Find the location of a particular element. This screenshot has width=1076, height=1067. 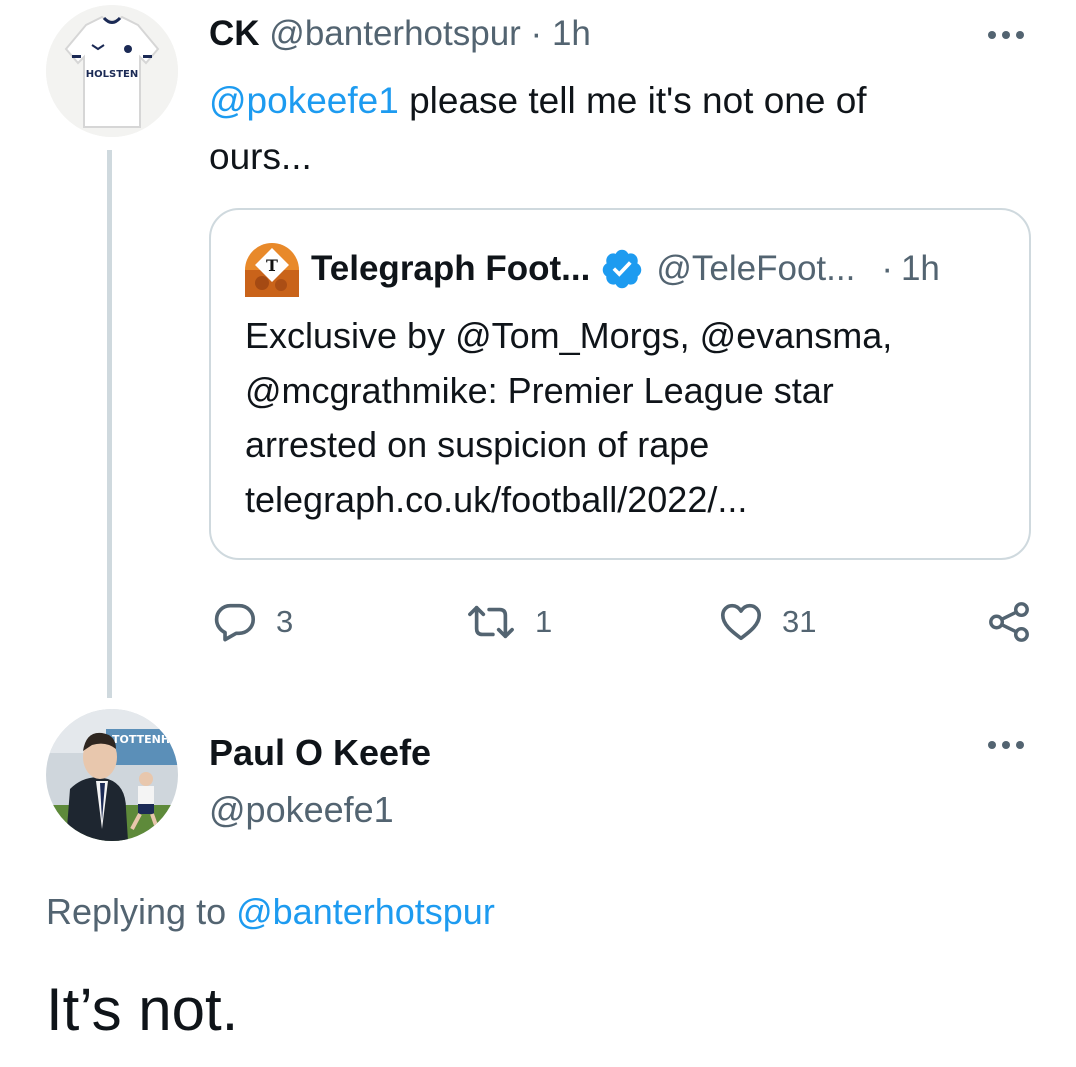

quoted-text-line: arrested on suspicion of rape is located at coordinates (477, 444).